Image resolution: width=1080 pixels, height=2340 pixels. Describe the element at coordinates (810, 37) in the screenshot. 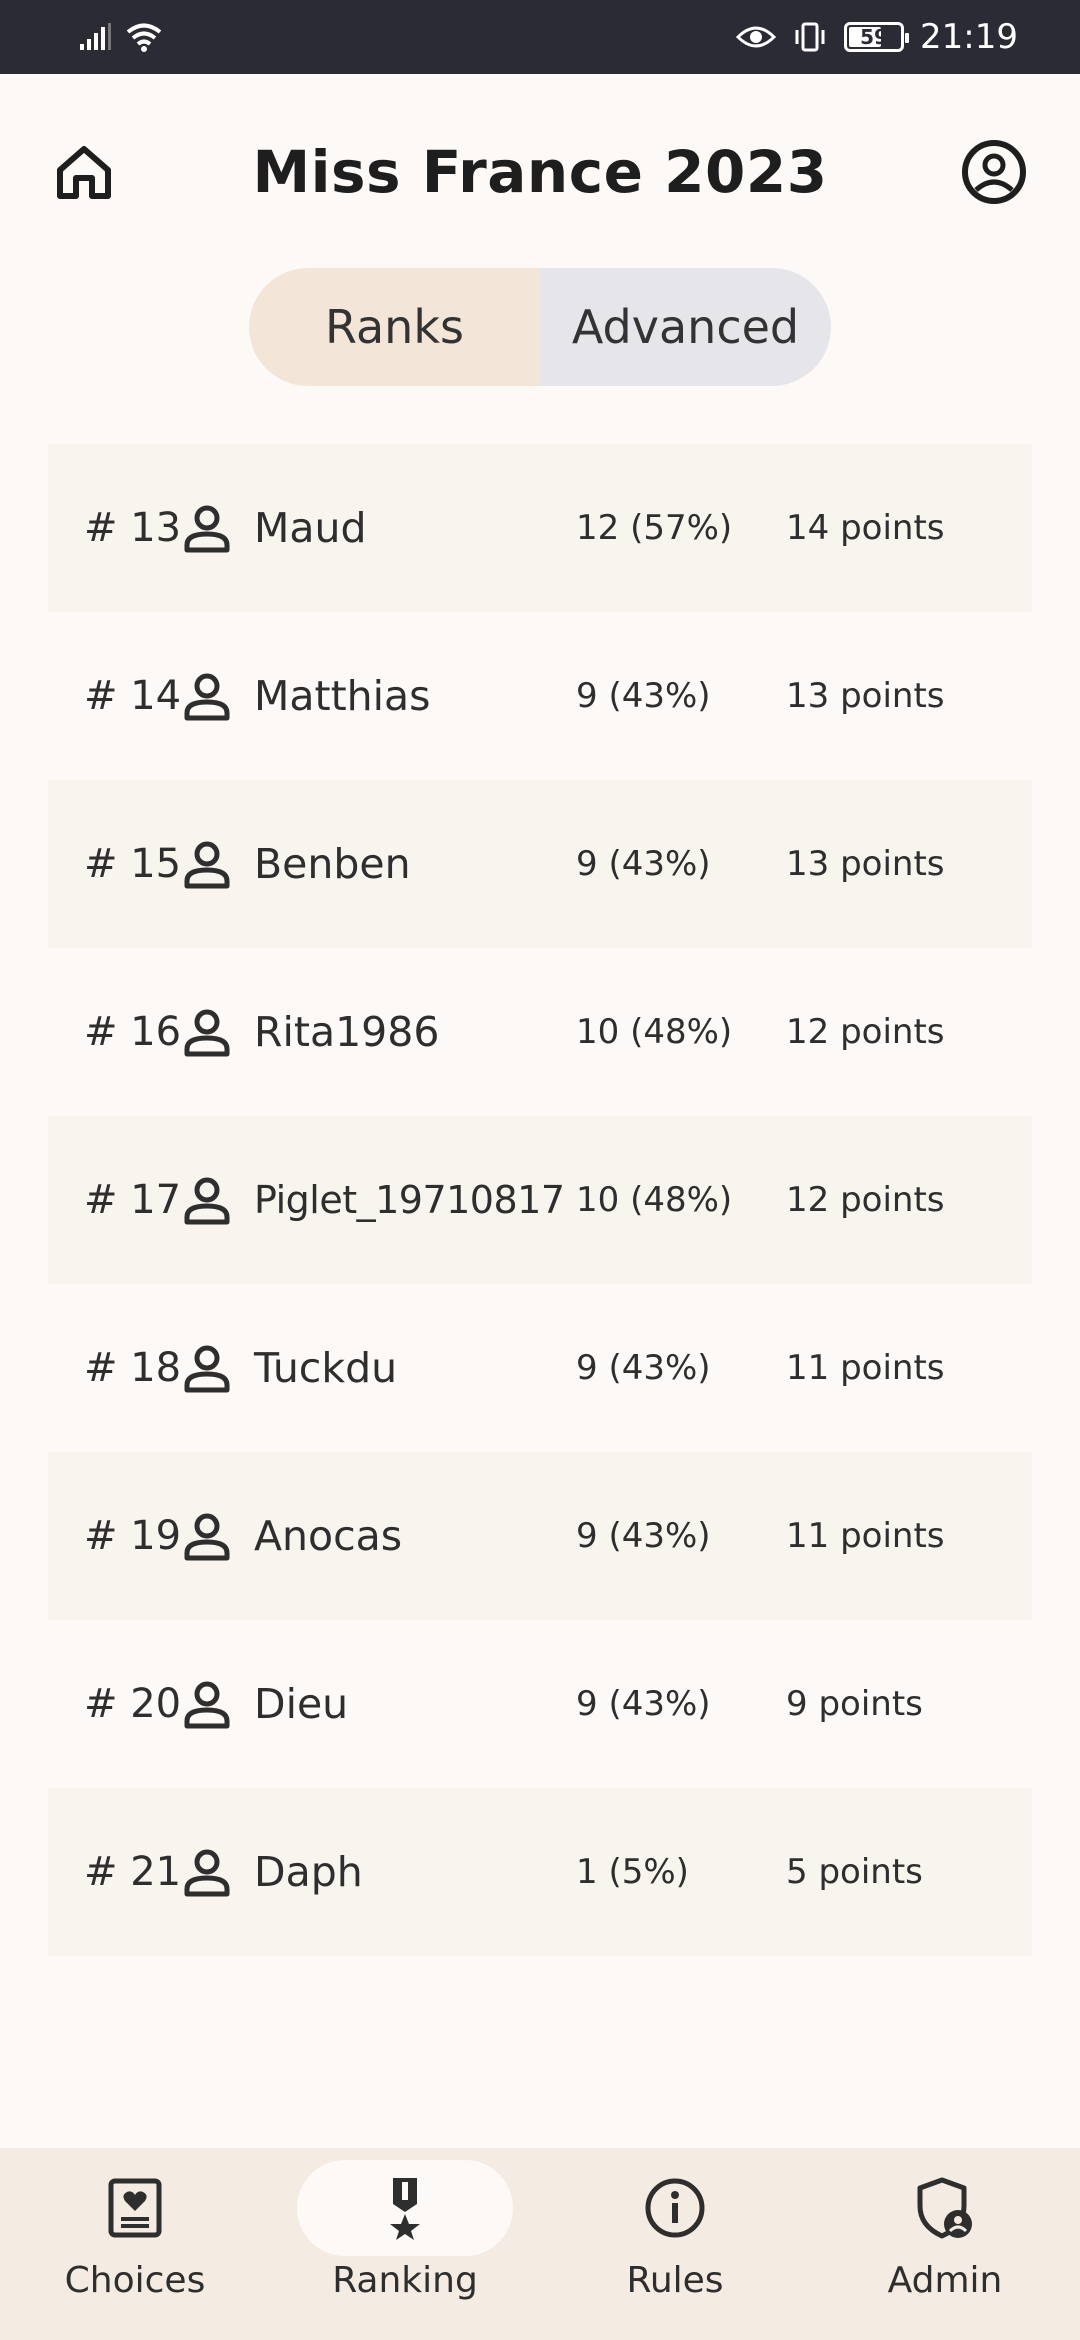

I see `vibrate-icon` at that location.